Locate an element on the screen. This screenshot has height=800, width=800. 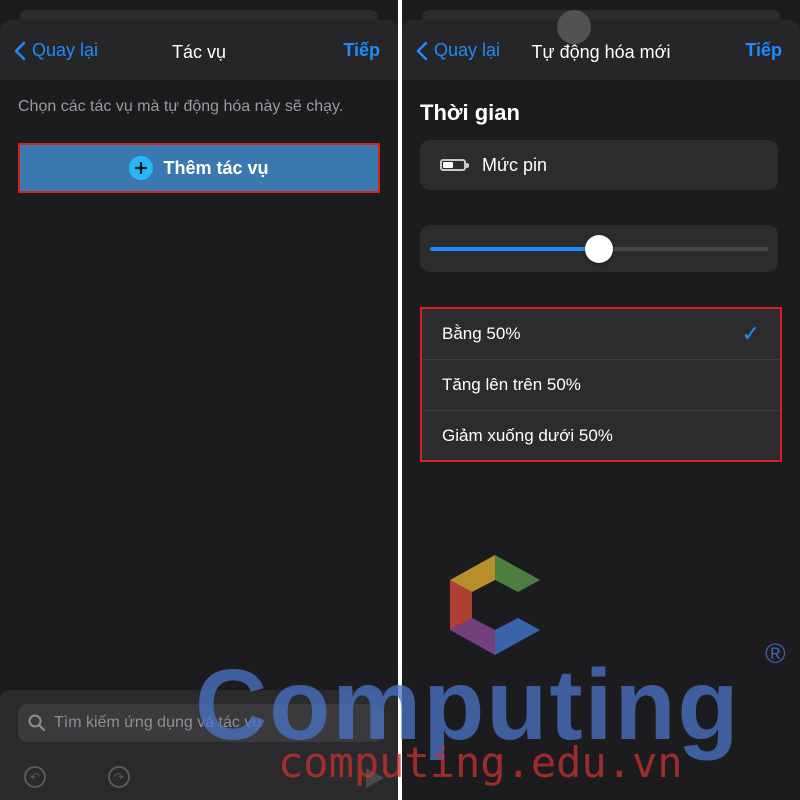
condition-option-label: Tăng lên trên 50% is located at coordinates (511, 384).